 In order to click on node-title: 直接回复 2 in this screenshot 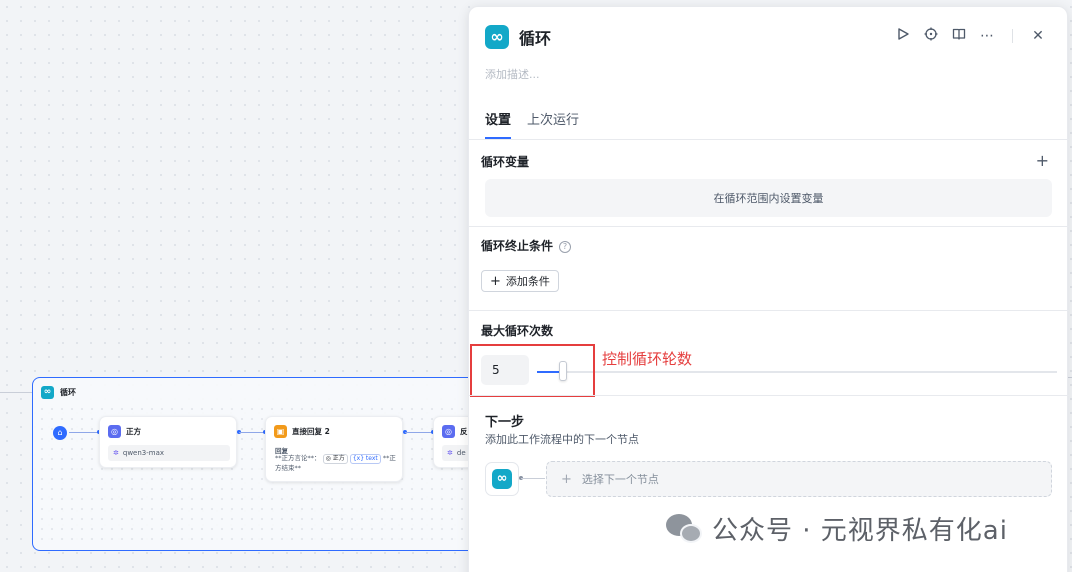, I will do `click(311, 431)`.